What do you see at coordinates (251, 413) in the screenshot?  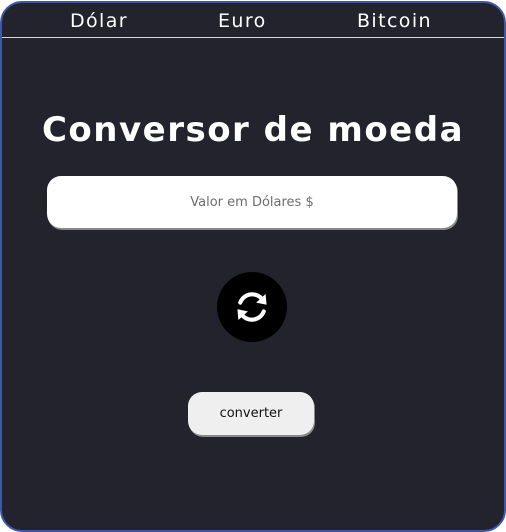 I see `convert-button: converter` at bounding box center [251, 413].